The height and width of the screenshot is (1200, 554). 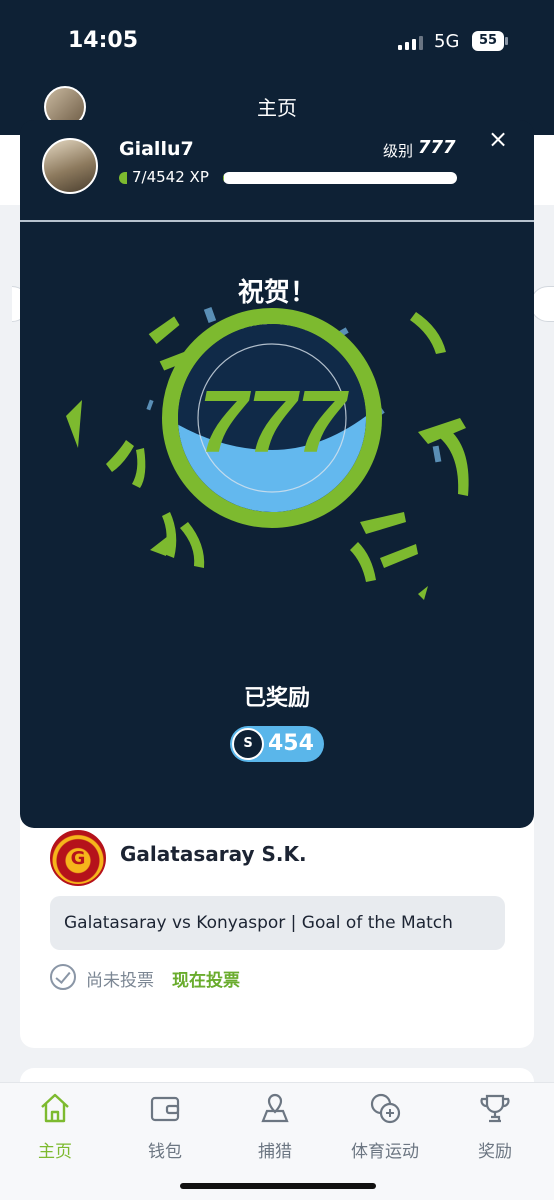 What do you see at coordinates (495, 1152) in the screenshot?
I see `tab-rewards-label: 奖励` at bounding box center [495, 1152].